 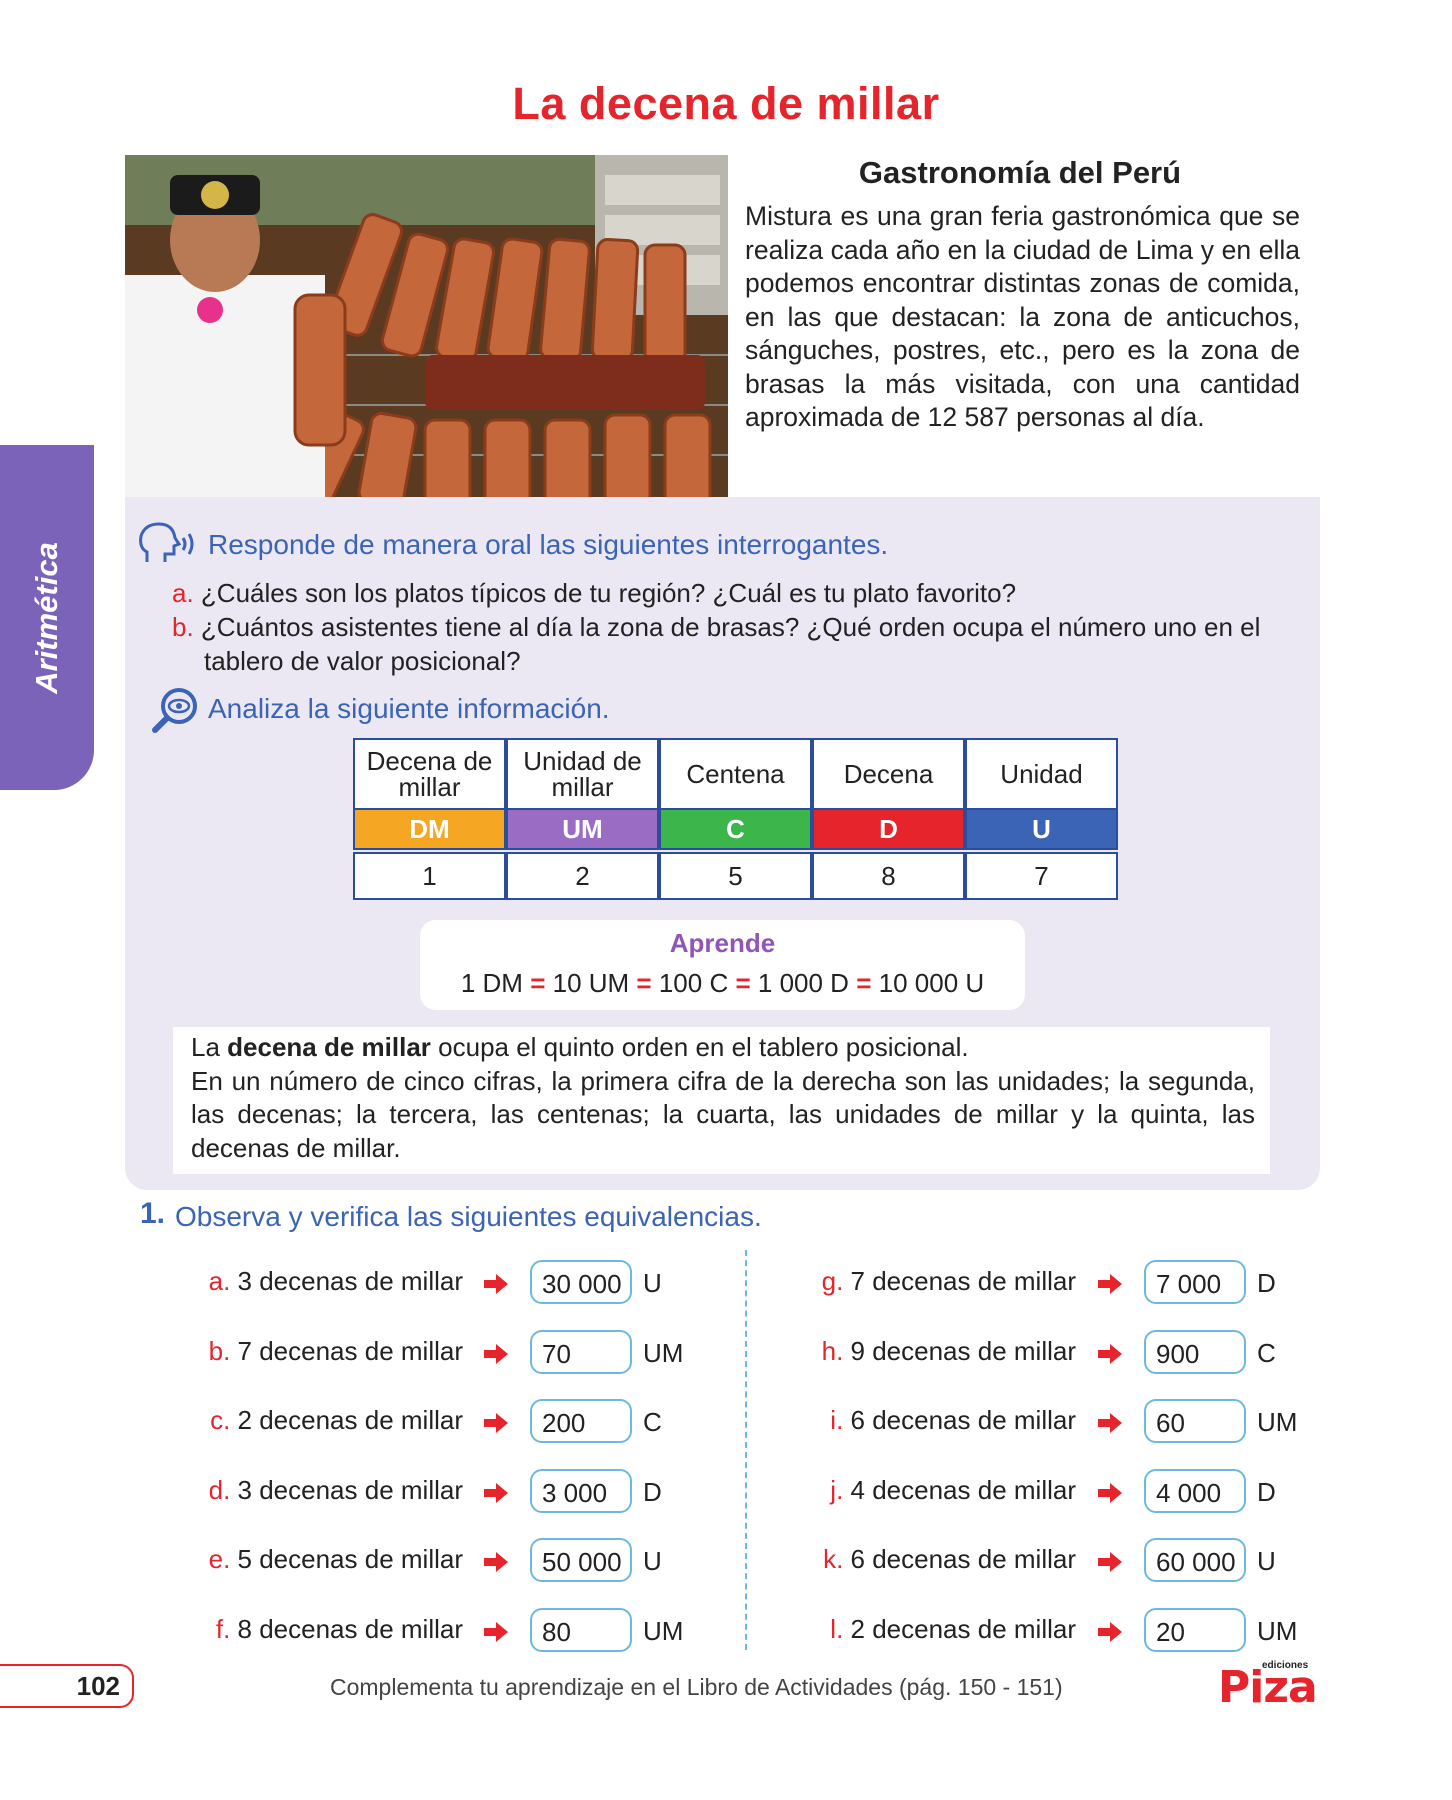 What do you see at coordinates (209, 1047) in the screenshot?
I see `definition-pre: La` at bounding box center [209, 1047].